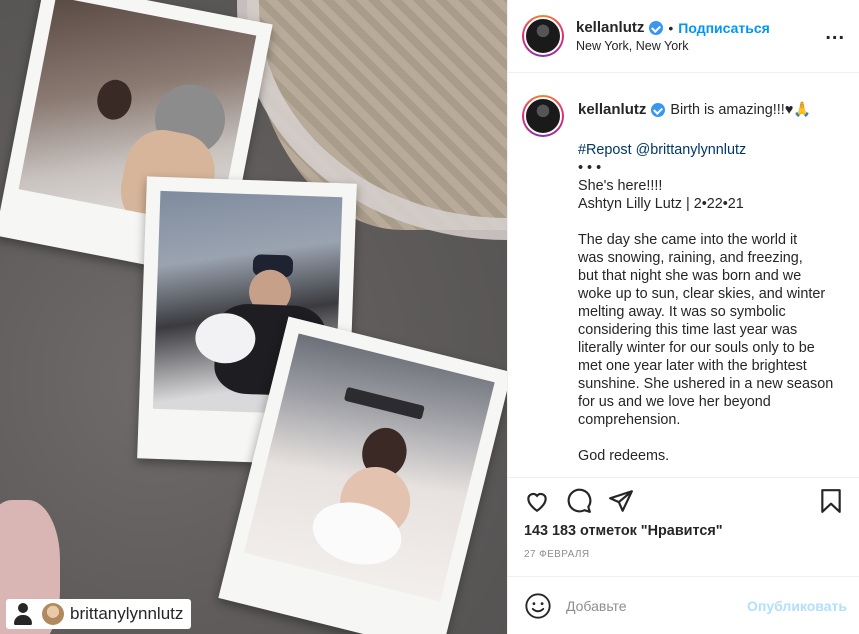 Image resolution: width=859 pixels, height=634 pixels. Describe the element at coordinates (661, 204) in the screenshot. I see `caption-line: Ashtyn Lilly Lutz | 2•22•21` at that location.